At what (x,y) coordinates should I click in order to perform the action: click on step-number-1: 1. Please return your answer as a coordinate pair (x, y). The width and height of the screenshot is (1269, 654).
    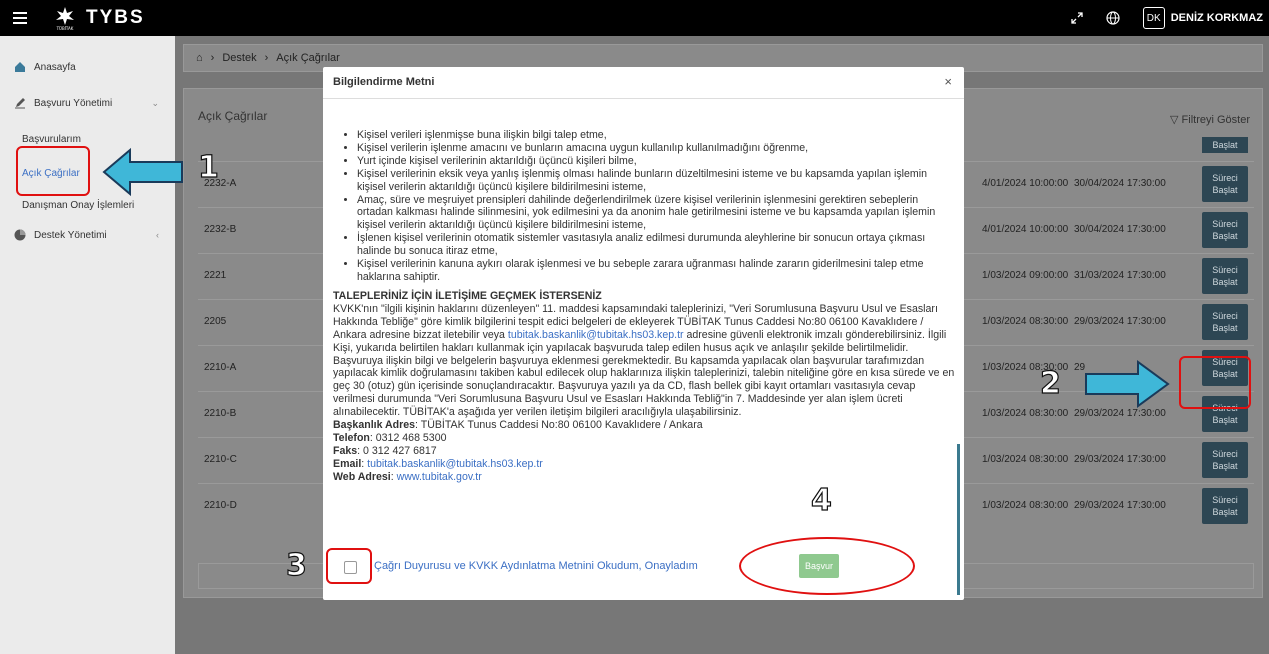
    Looking at the image, I should click on (208, 167).